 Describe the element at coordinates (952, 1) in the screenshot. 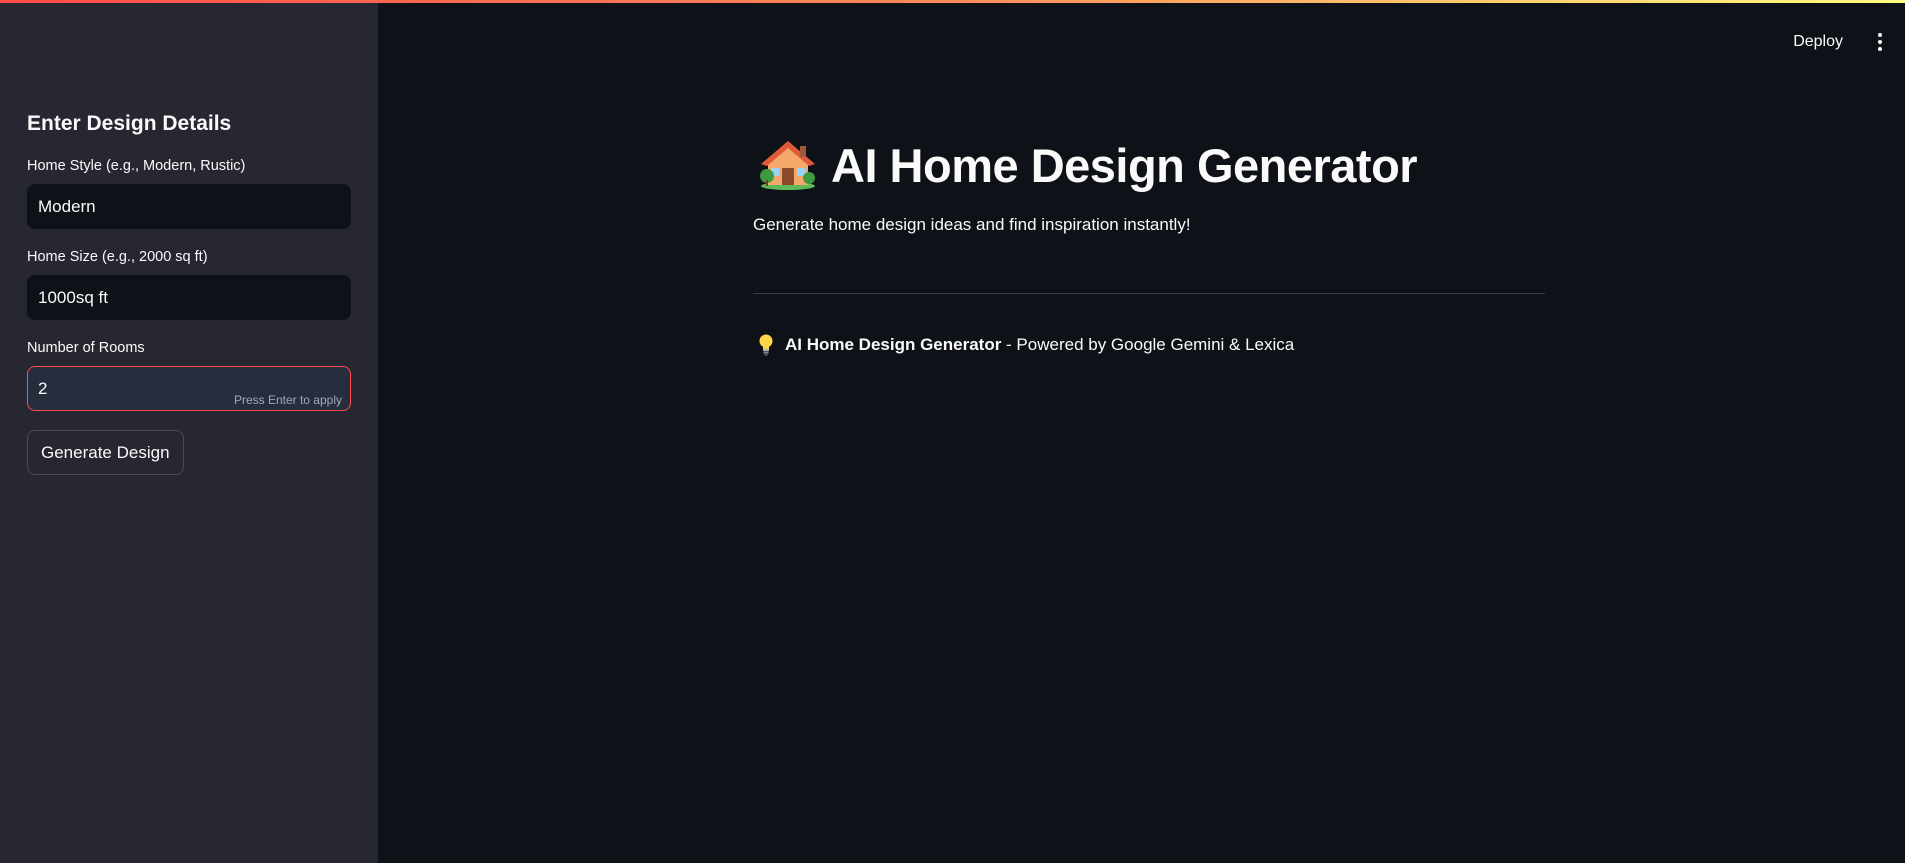

I see `top-decoration-bar` at that location.